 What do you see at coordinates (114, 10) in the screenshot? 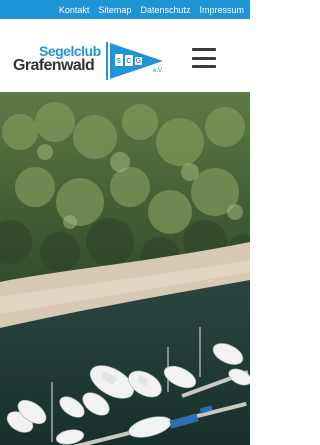
I see `topnav-link-sitemap: Sitemap` at bounding box center [114, 10].